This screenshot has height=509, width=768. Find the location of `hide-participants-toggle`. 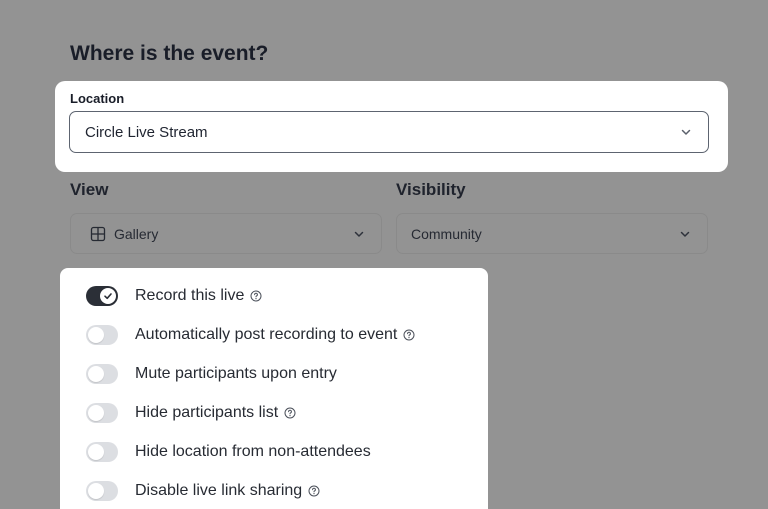

hide-participants-toggle is located at coordinates (102, 413).